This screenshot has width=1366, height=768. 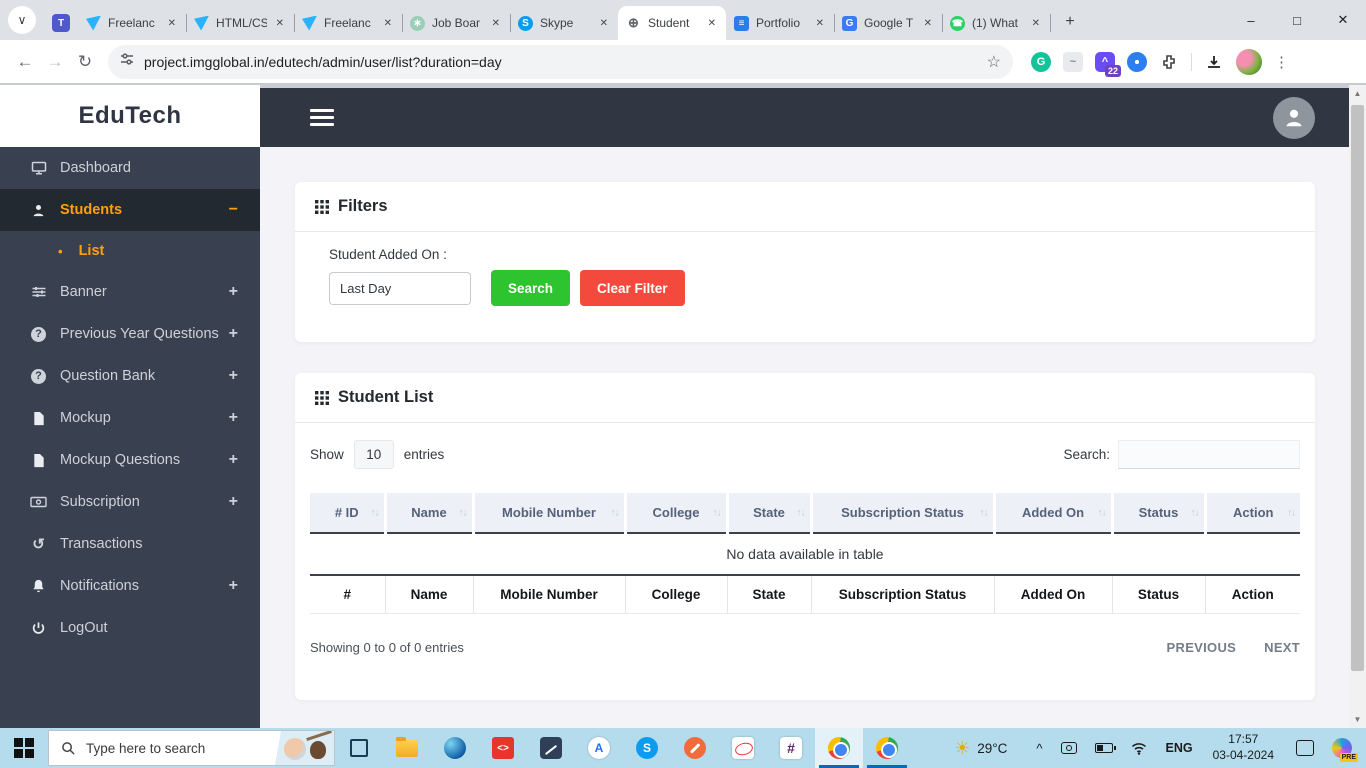 I want to click on wave-extension-icon: ~, so click(x=1073, y=61).